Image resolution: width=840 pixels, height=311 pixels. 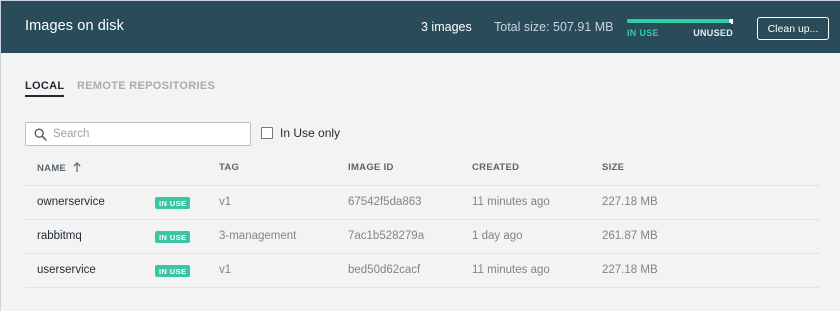 I want to click on in-use-only-label: In Use only, so click(x=310, y=133).